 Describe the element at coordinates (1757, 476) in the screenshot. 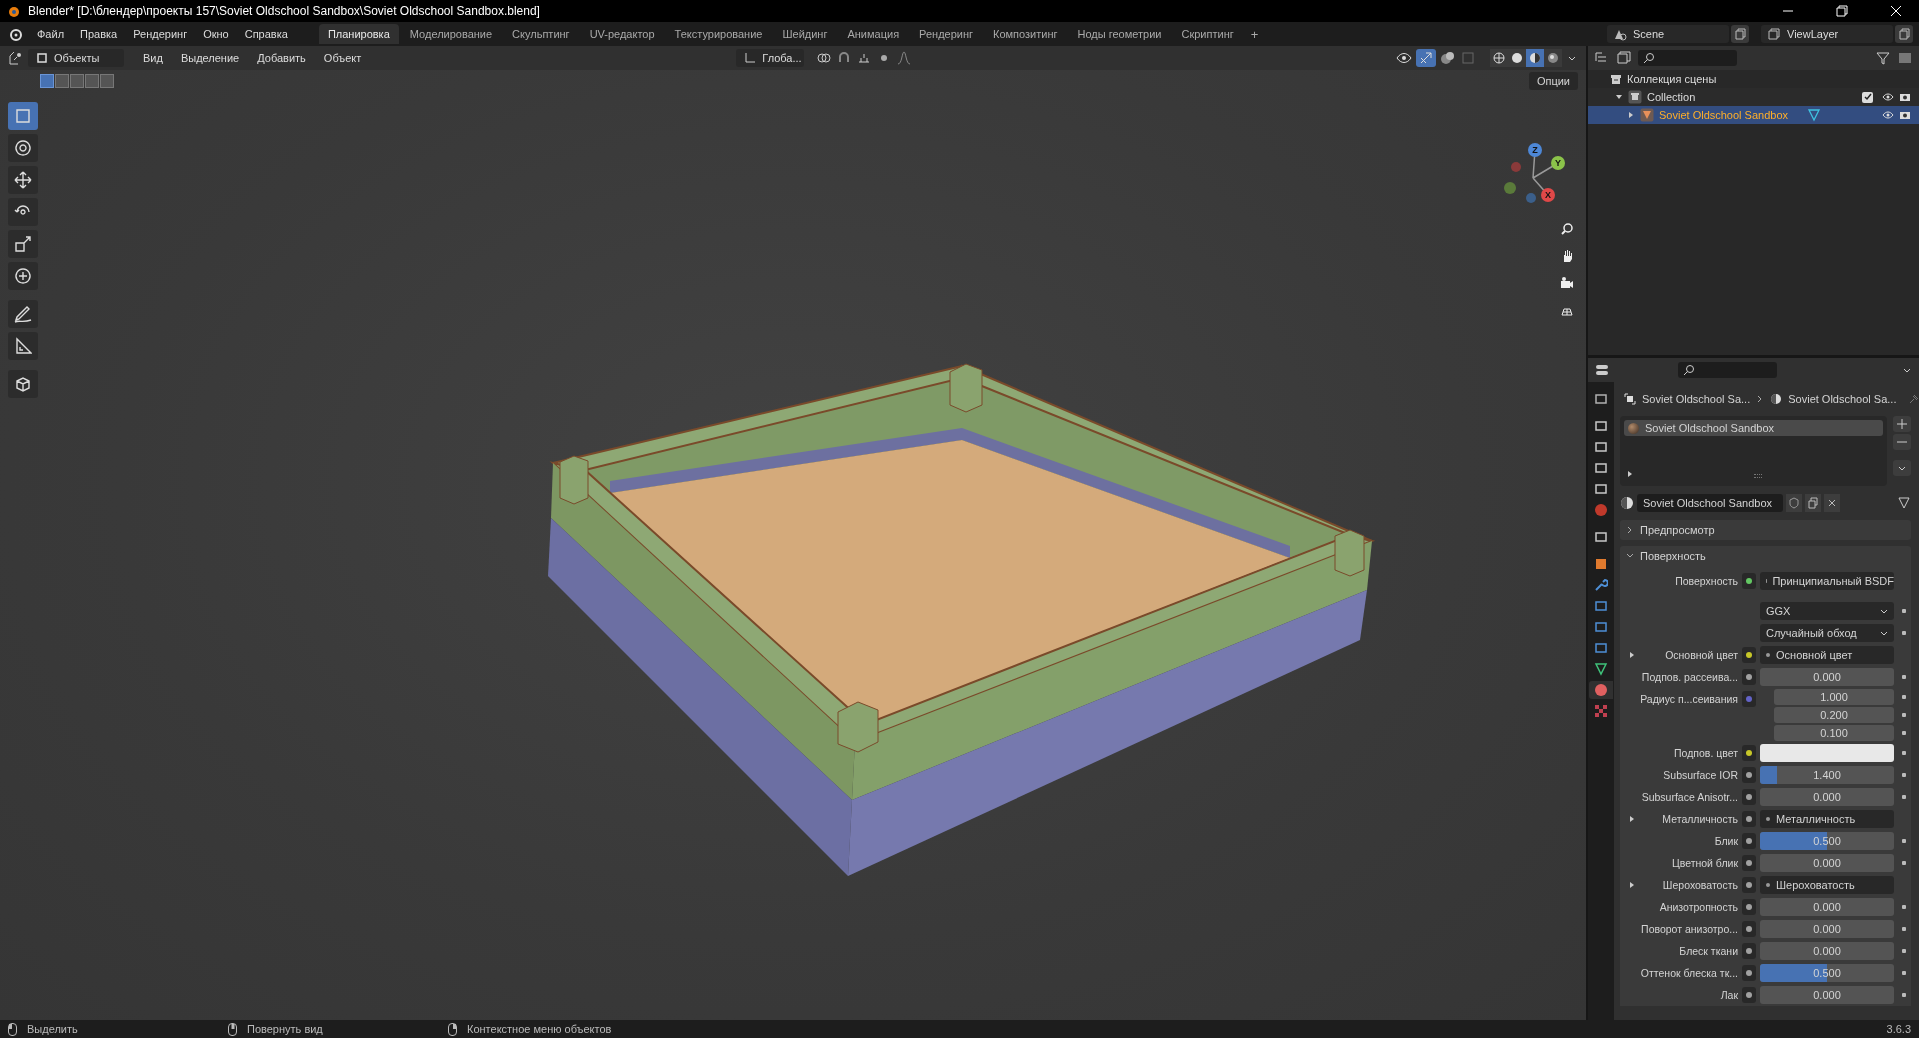

I see `resize-grip` at that location.